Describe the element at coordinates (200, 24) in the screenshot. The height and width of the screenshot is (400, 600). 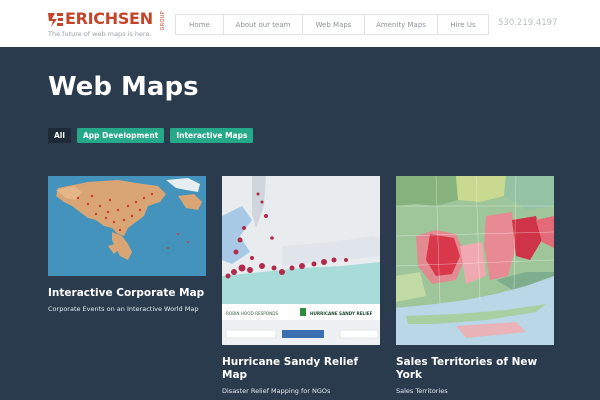
I see `nav-item-home: Home` at that location.